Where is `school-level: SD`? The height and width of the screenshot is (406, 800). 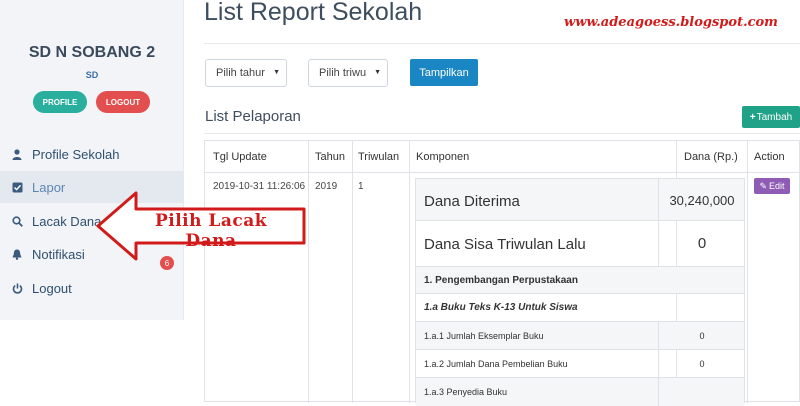
school-level: SD is located at coordinates (92, 75).